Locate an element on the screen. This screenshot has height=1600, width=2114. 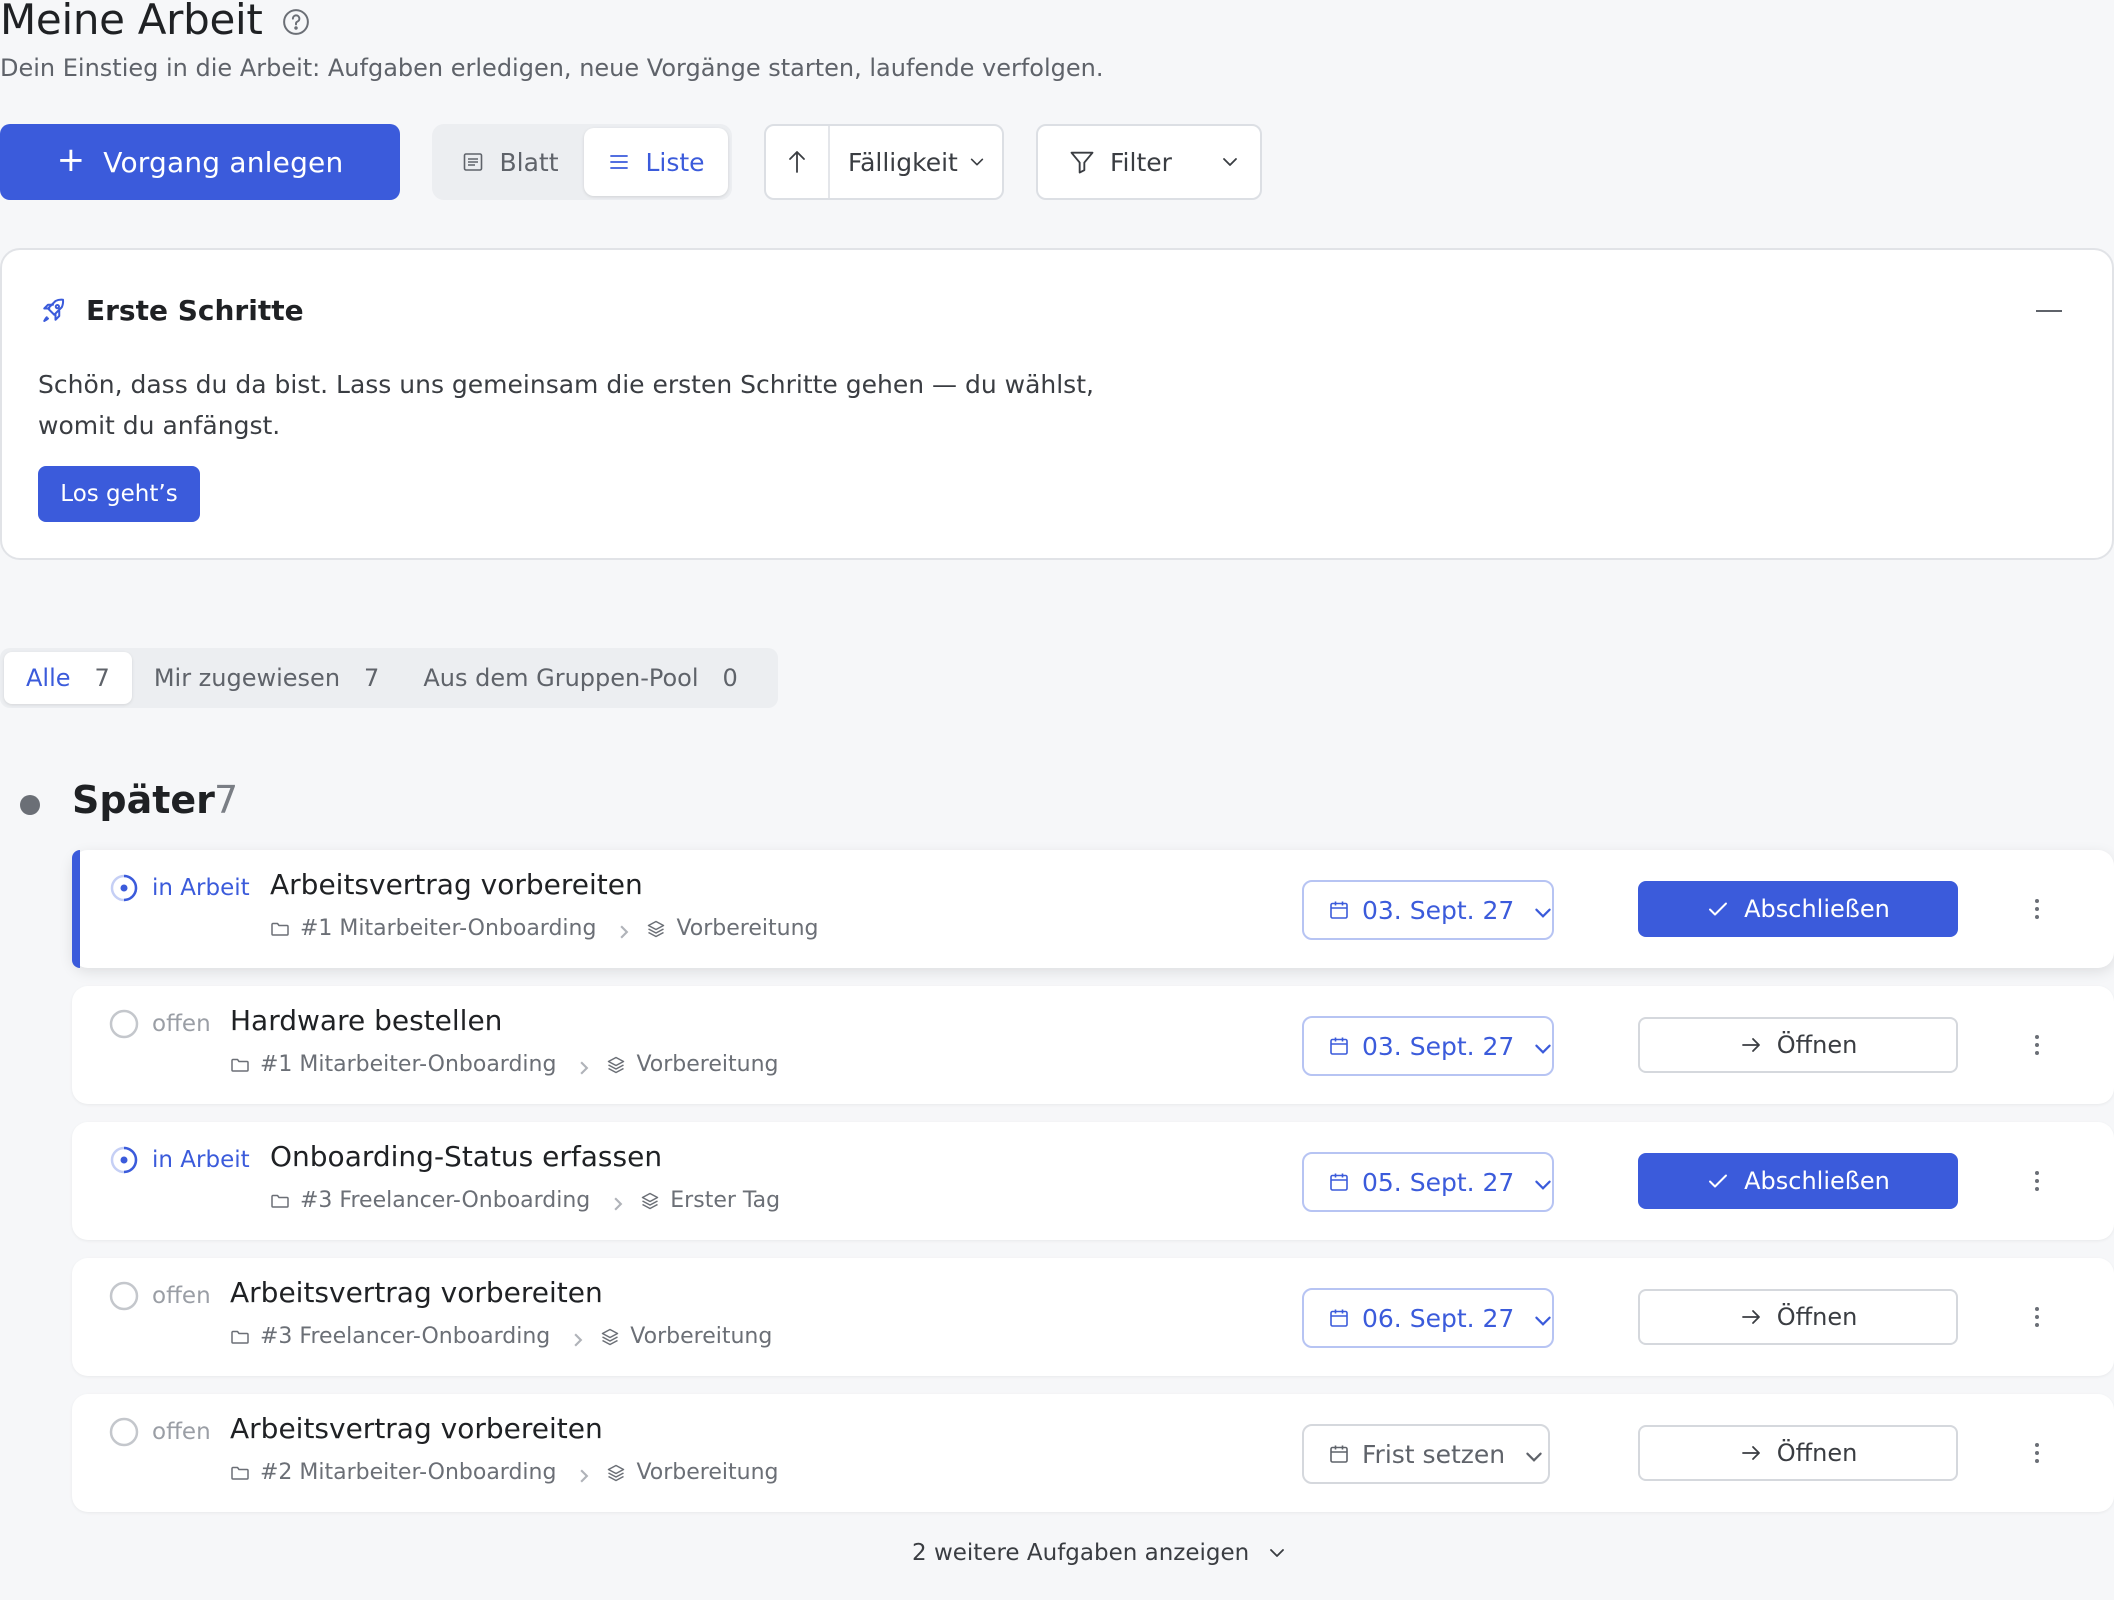
due-date-button: 05. Sept. 27 is located at coordinates (1428, 1182).